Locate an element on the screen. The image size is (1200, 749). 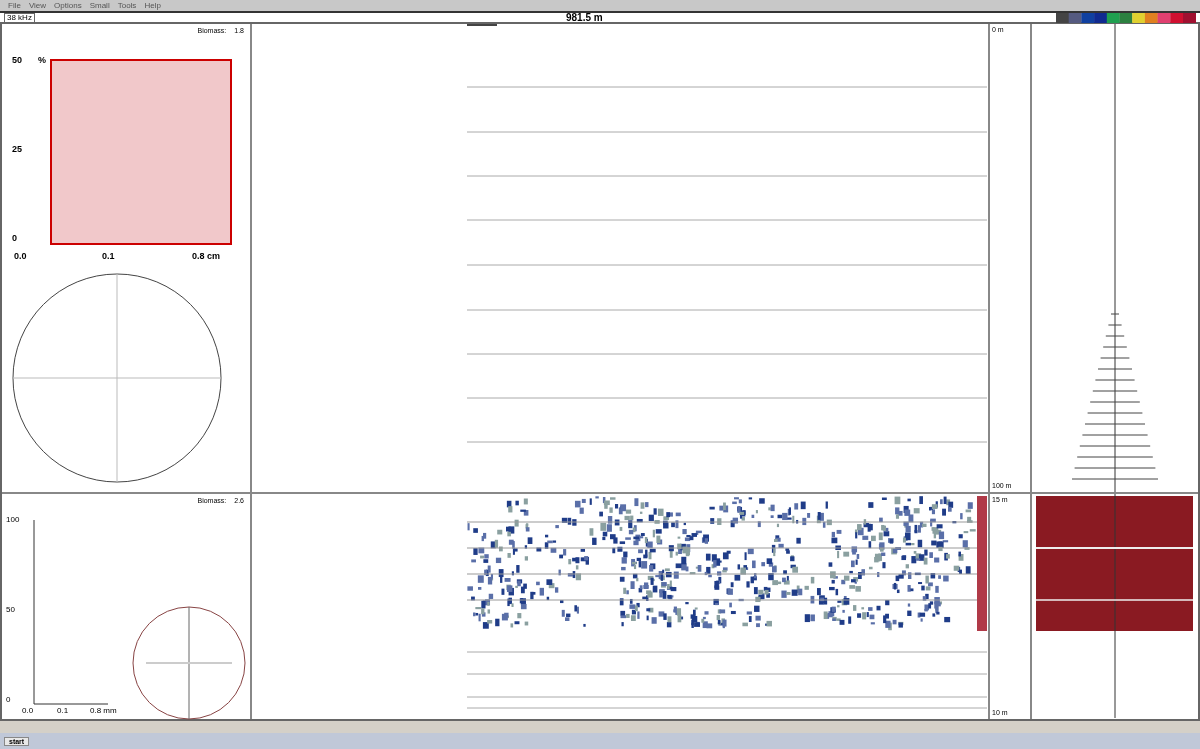
menu-item: Options is located at coordinates (68, 5).